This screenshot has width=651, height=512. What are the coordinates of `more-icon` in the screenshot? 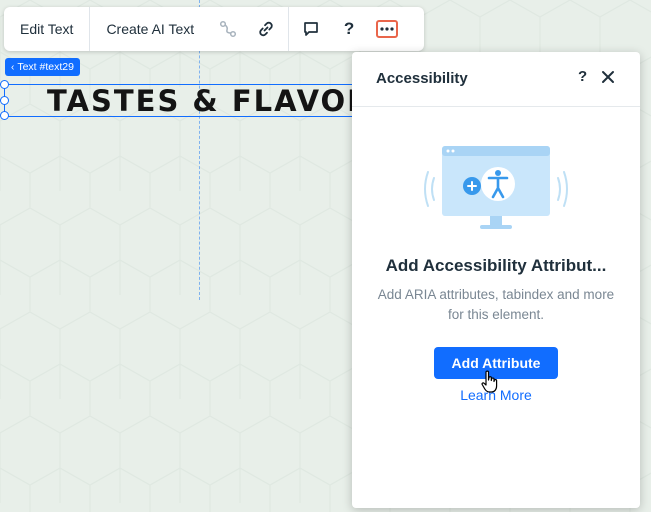 It's located at (387, 29).